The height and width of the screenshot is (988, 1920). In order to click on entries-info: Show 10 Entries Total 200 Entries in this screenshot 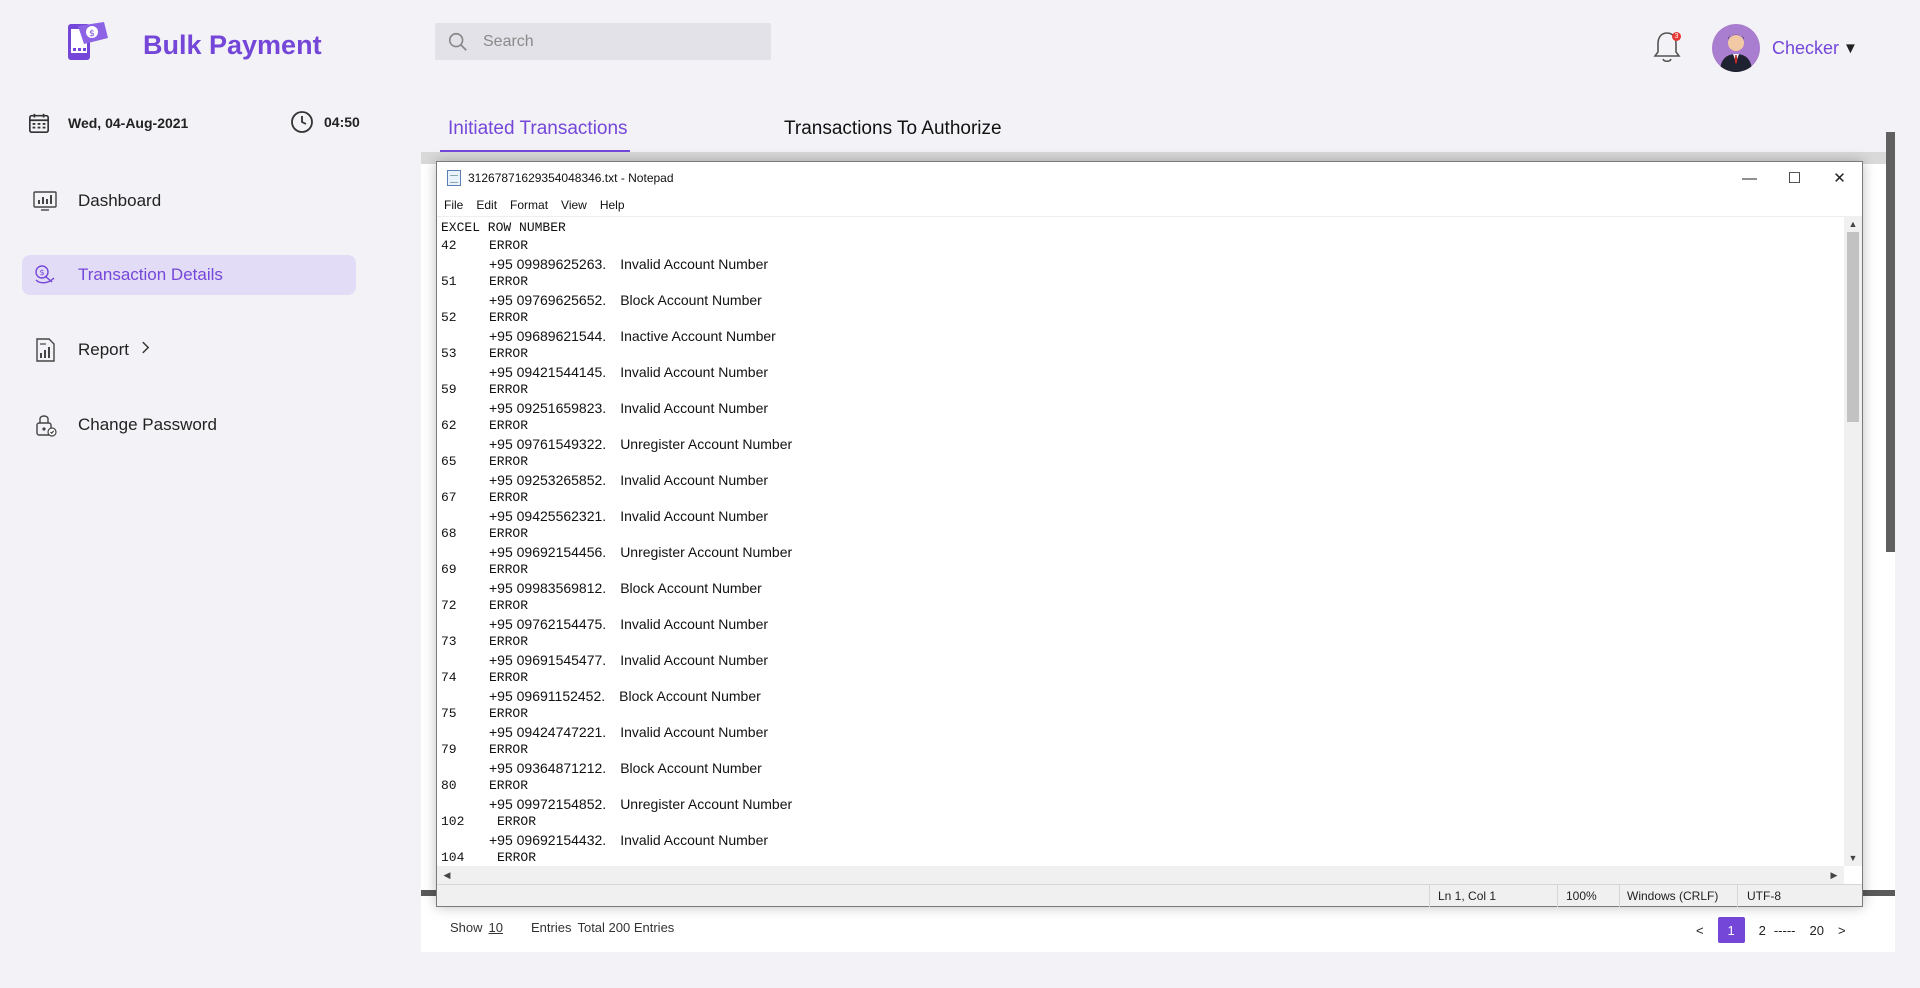, I will do `click(562, 927)`.